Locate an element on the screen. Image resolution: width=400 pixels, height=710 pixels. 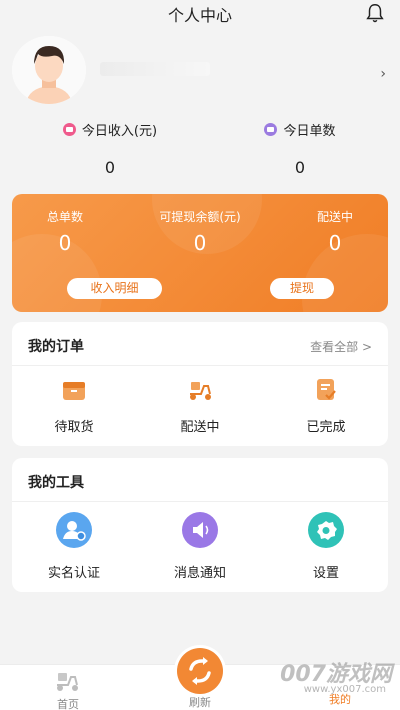
total-orders-label: 总单数 is located at coordinates (64, 217).